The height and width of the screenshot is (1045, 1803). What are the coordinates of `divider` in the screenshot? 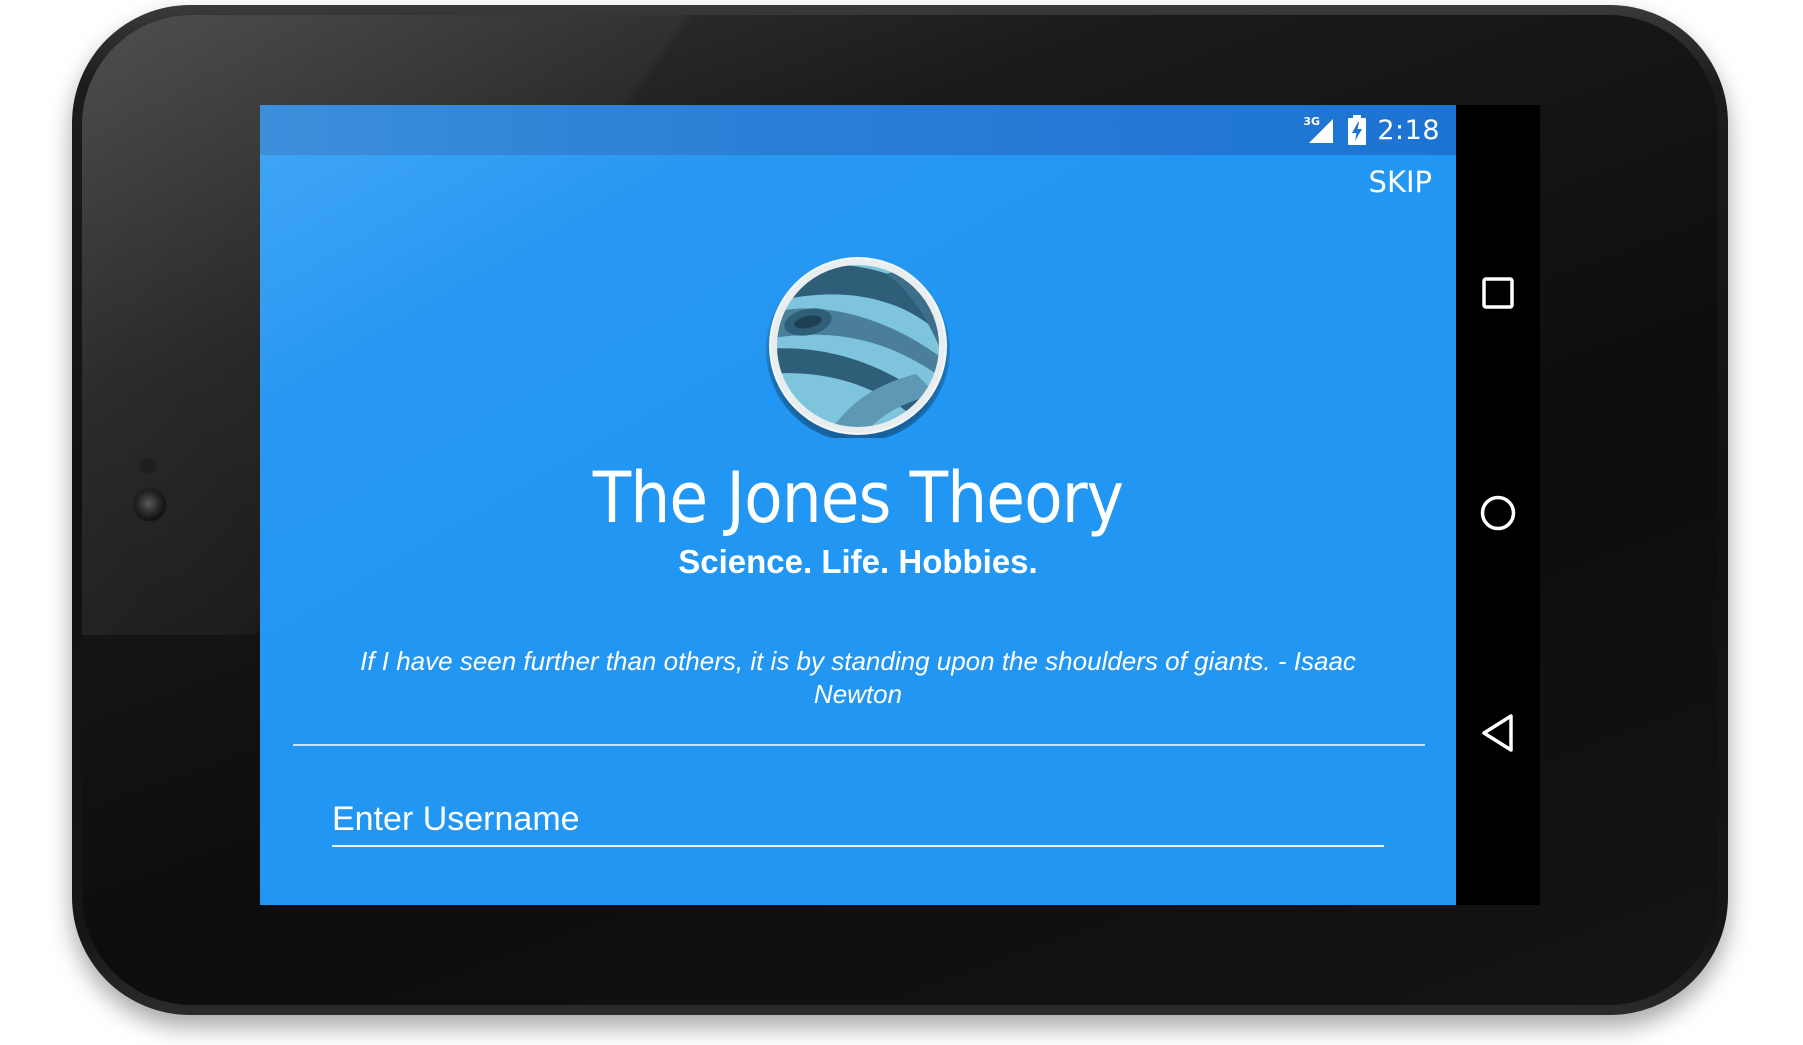 It's located at (859, 745).